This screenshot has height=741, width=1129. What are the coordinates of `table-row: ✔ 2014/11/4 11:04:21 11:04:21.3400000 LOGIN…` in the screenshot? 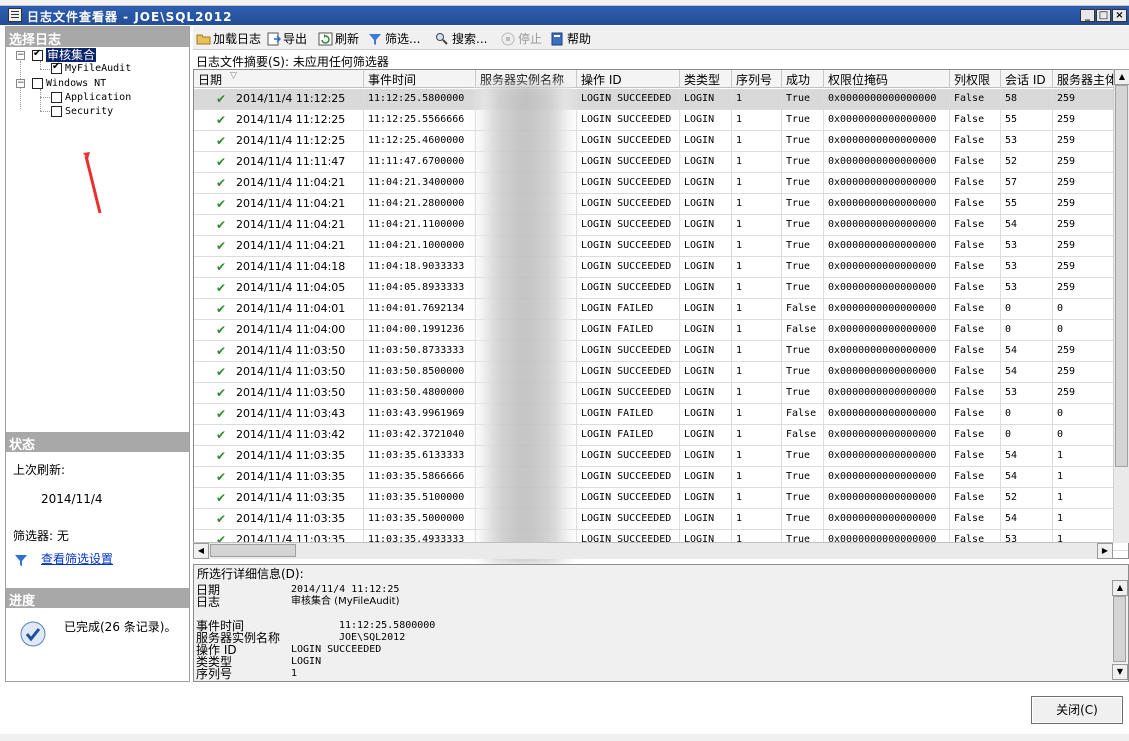 It's located at (661, 183).